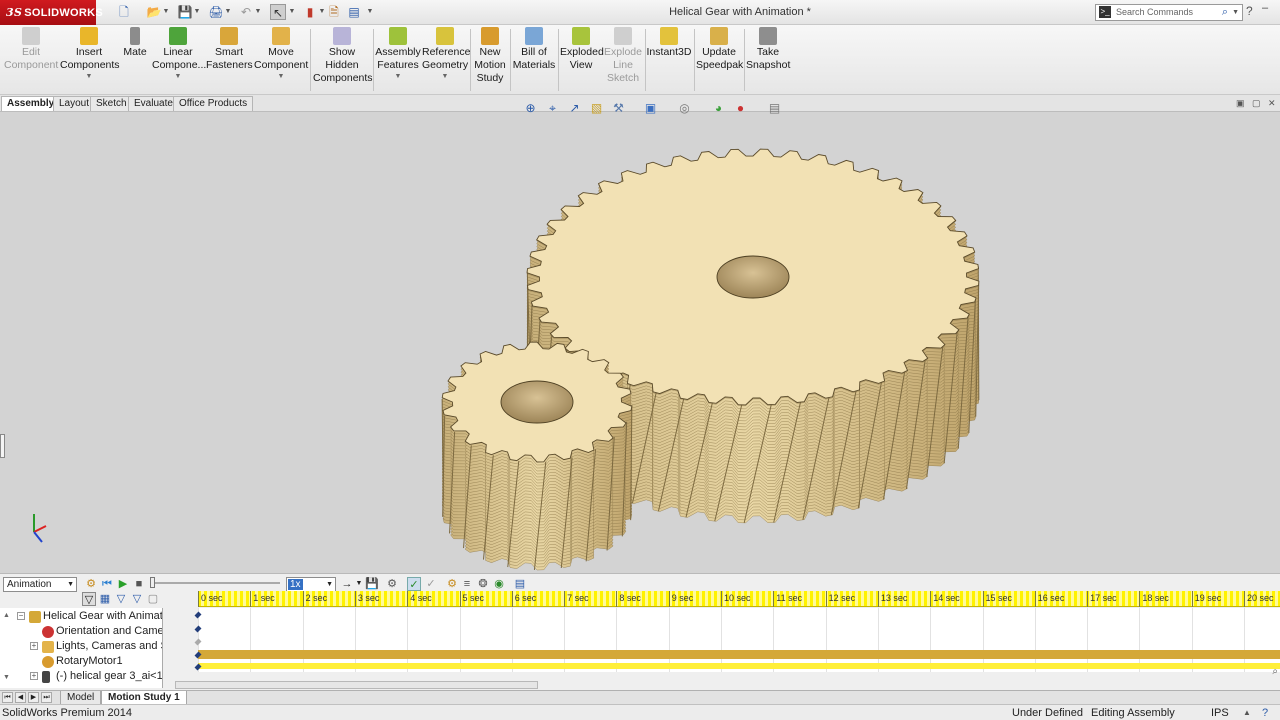 Image resolution: width=1280 pixels, height=720 pixels. What do you see at coordinates (90, 54) in the screenshot?
I see `insert-components-button: Insert Components ▼` at bounding box center [90, 54].